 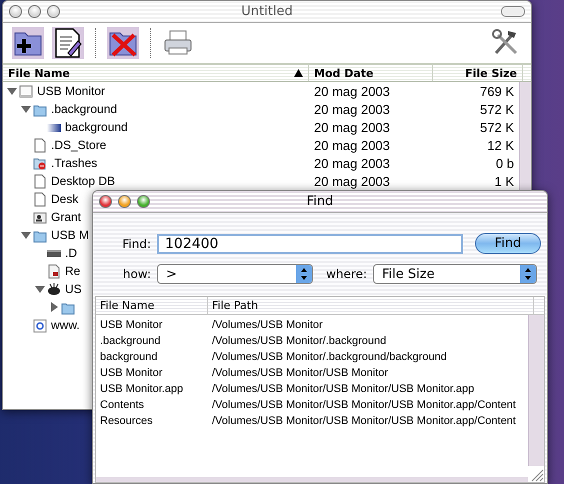 What do you see at coordinates (66, 217) in the screenshot?
I see `file-name: Grant` at bounding box center [66, 217].